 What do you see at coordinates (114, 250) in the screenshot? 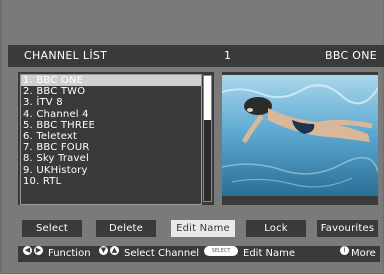
I see `up-arrow-icon: ▲` at bounding box center [114, 250].